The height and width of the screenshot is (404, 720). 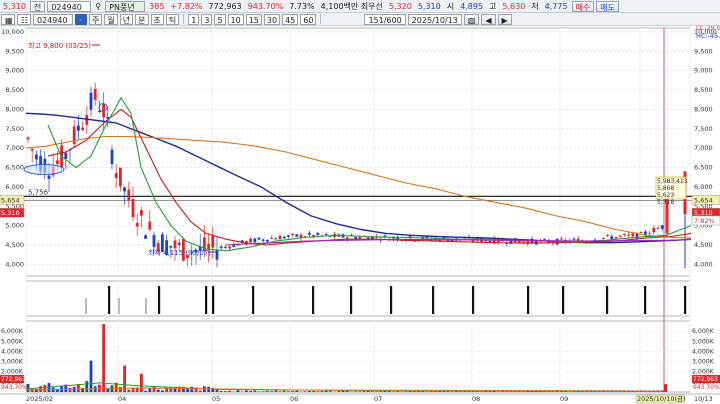 I want to click on signal-bar-minor, so click(x=146, y=306).